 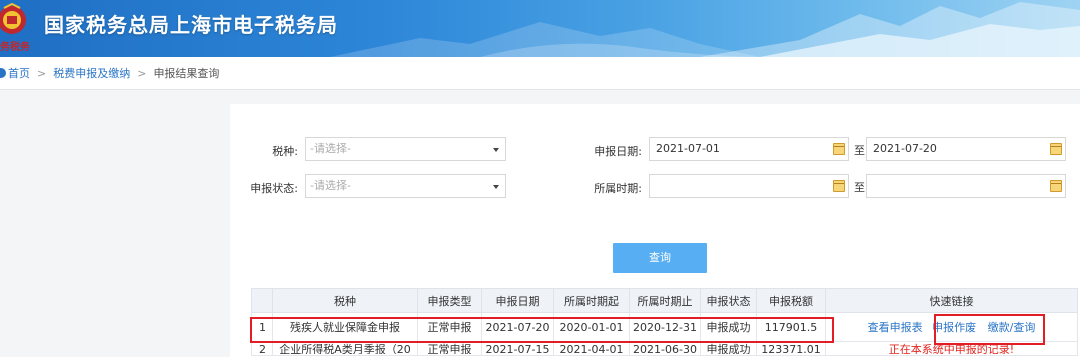 I want to click on cell-period-start: 2020-01-01, so click(x=591, y=327).